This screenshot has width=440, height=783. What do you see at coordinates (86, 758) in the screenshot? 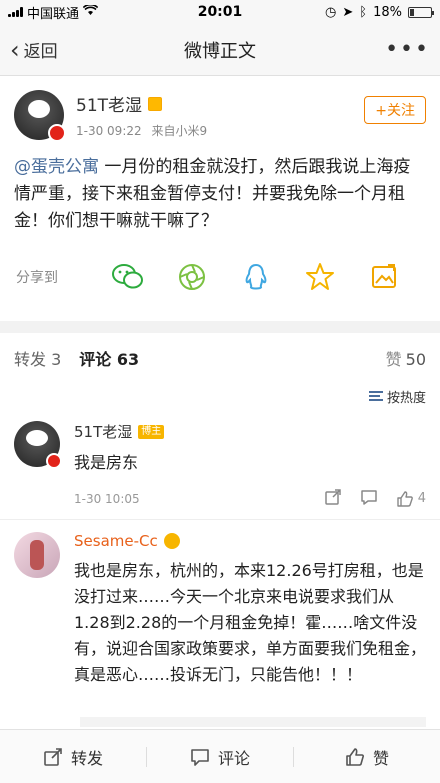
I see `repost-label: 转发` at bounding box center [86, 758].